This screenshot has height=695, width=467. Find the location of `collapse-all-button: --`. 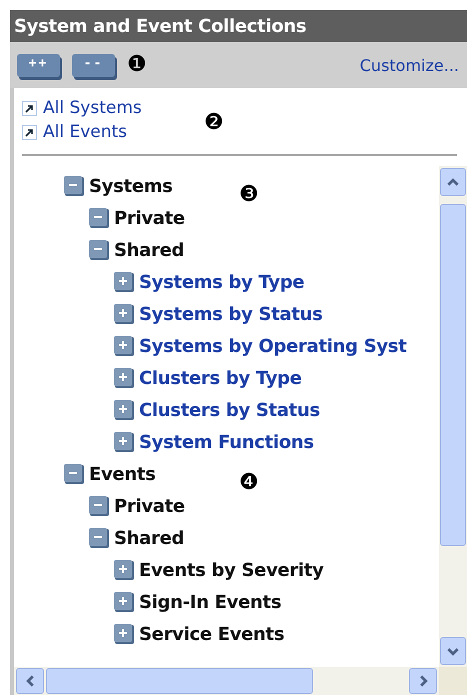

collapse-all-button: -- is located at coordinates (93, 65).